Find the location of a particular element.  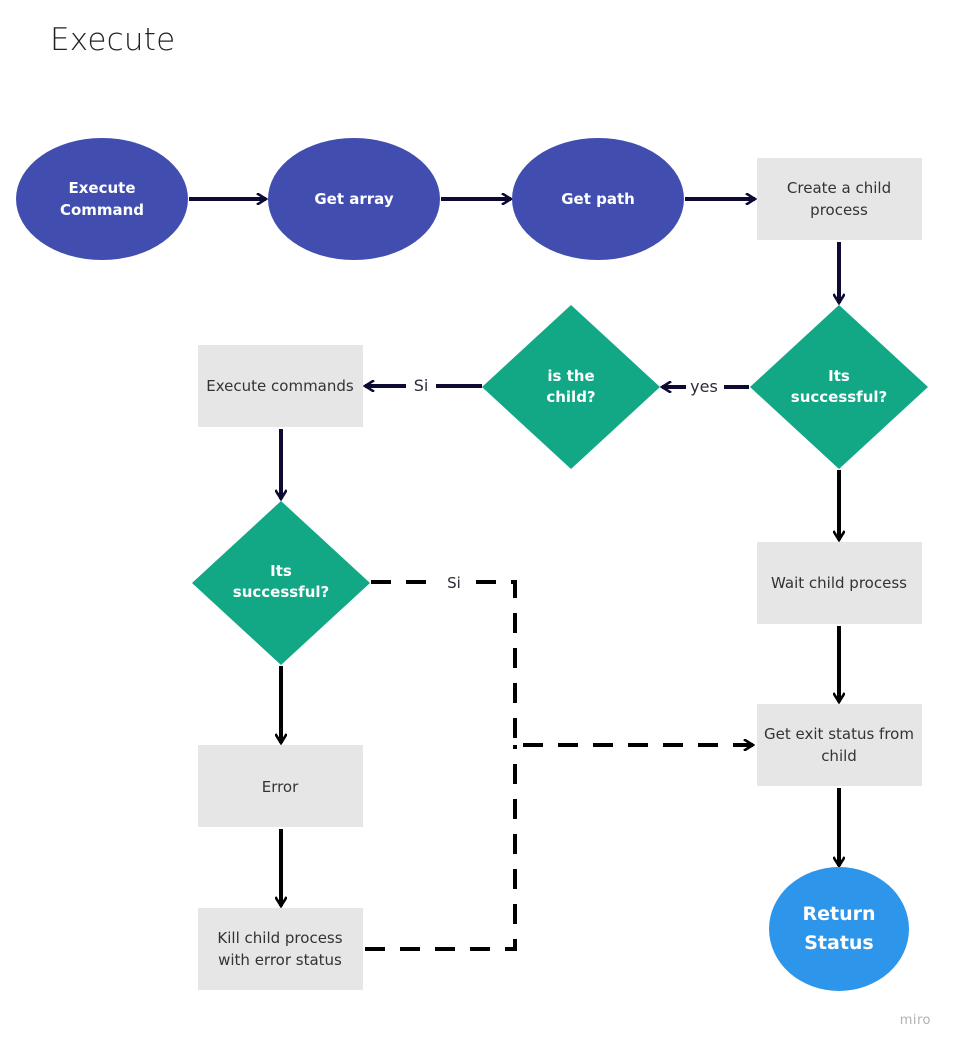

node-label: Status is located at coordinates (839, 943).